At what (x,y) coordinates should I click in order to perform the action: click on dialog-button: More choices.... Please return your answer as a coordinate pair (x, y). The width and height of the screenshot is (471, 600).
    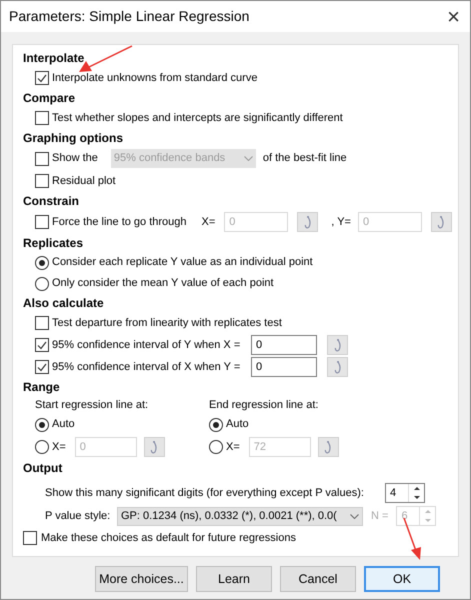
    Looking at the image, I should click on (141, 579).